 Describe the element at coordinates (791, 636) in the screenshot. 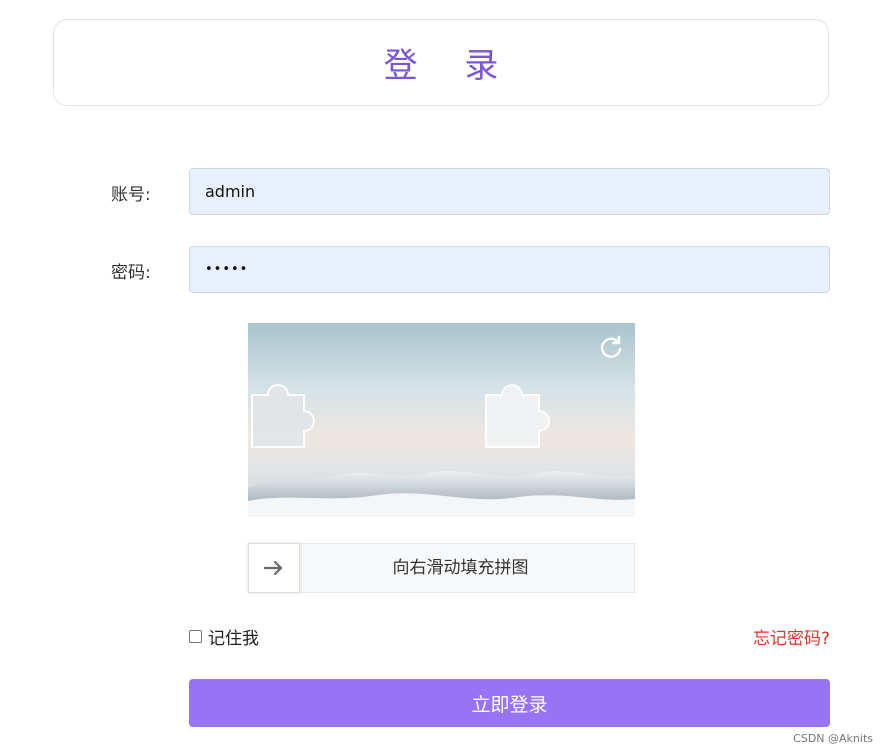

I see `forgot-password-link: 忘记密码?` at that location.